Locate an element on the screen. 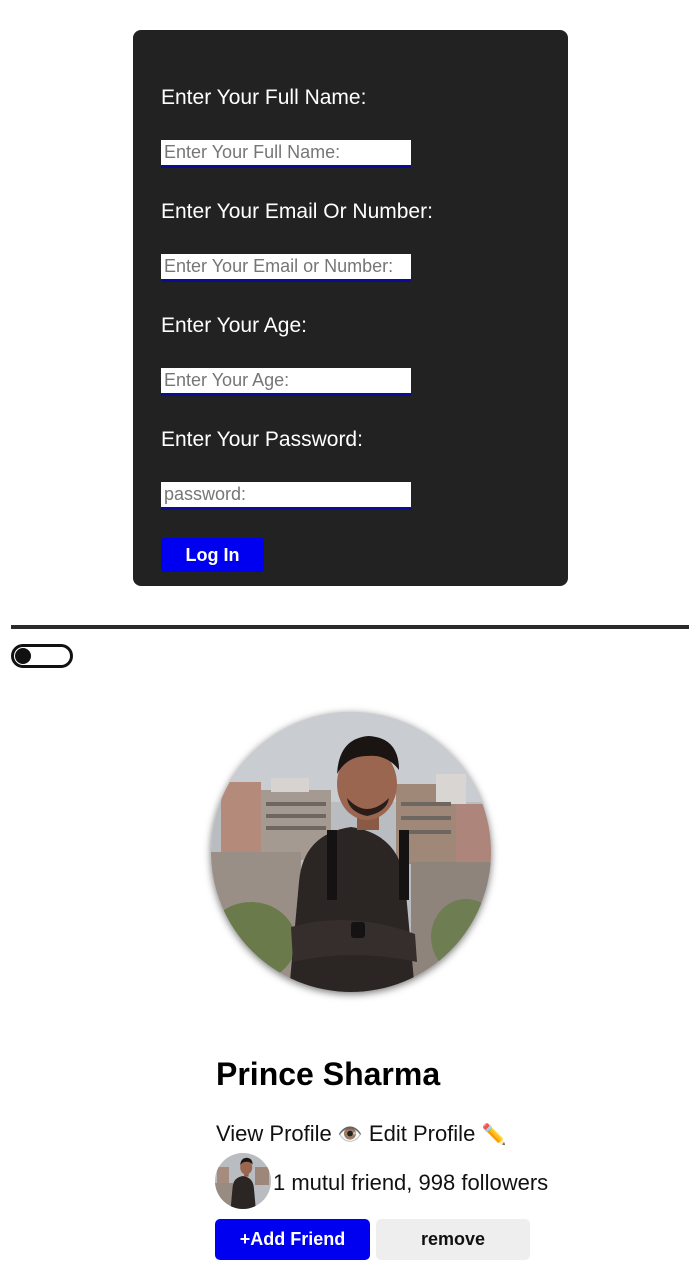 The width and height of the screenshot is (691, 1280). add-friend-button: +Add Friend is located at coordinates (292, 1239).